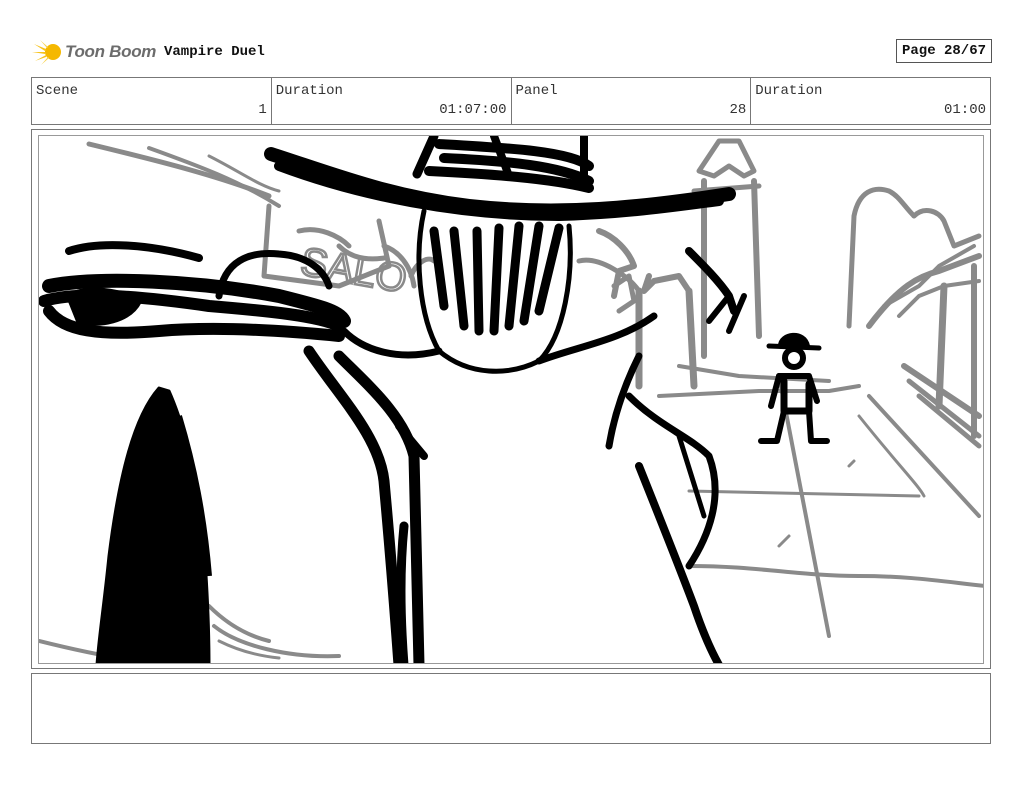 This screenshot has width=1024, height=791. I want to click on panel-duration-cell: Duration 01:00, so click(870, 101).